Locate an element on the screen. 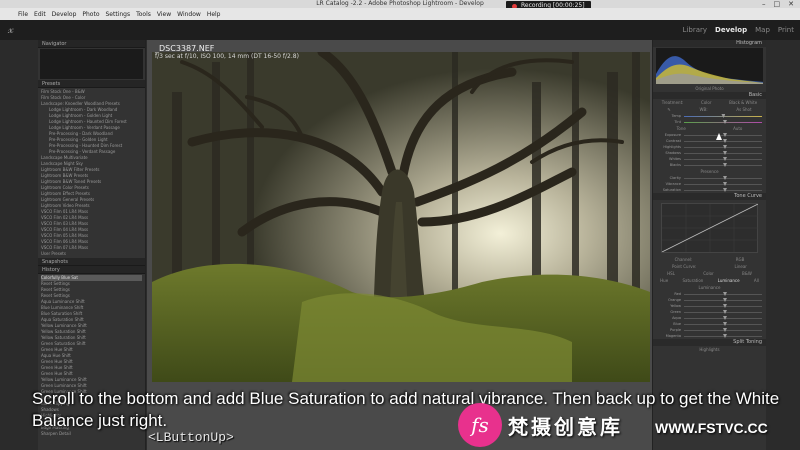 The height and width of the screenshot is (450, 800). tone-slider-label: Whites is located at coordinates (674, 159).